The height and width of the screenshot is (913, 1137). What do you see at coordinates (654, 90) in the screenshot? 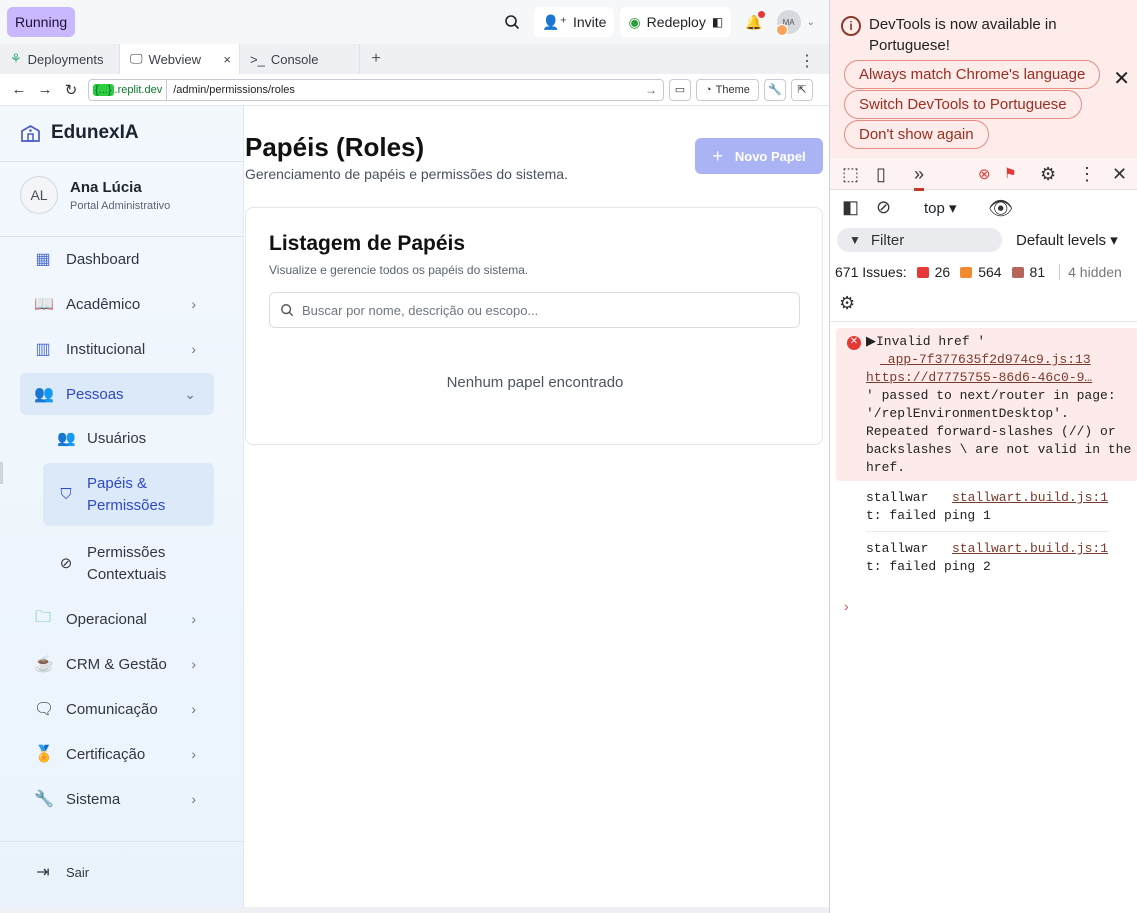
I see `go-arrow-icon: →` at bounding box center [654, 90].